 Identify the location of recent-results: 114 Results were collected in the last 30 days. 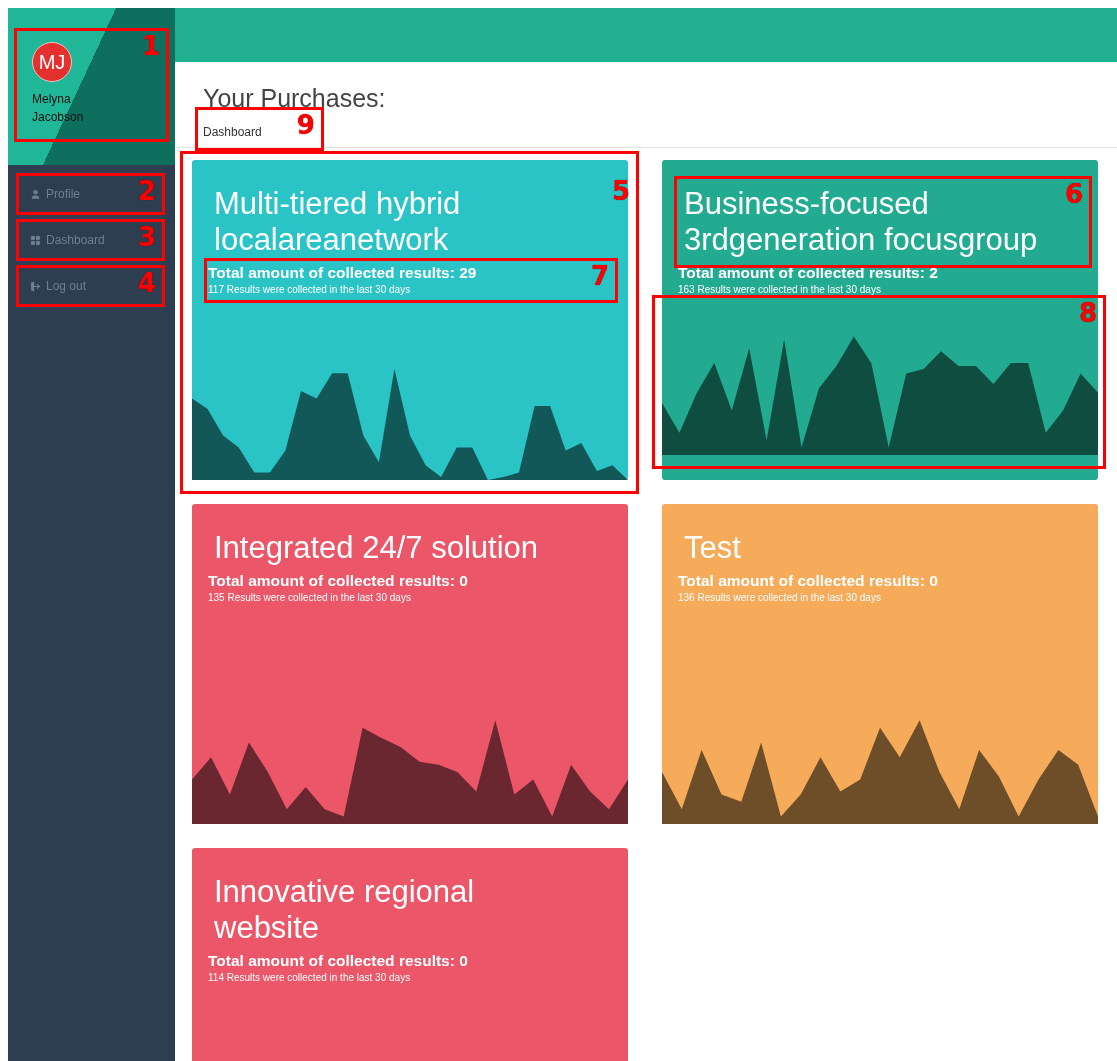
(310, 977).